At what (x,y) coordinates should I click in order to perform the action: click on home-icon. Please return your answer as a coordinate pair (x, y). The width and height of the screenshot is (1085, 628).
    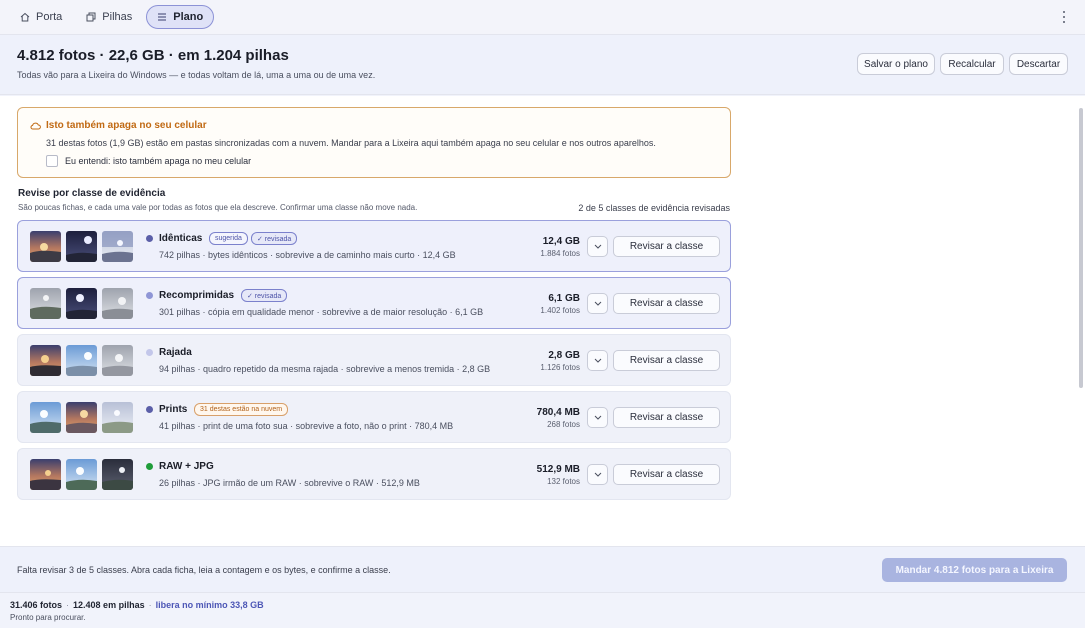
    Looking at the image, I should click on (25, 17).